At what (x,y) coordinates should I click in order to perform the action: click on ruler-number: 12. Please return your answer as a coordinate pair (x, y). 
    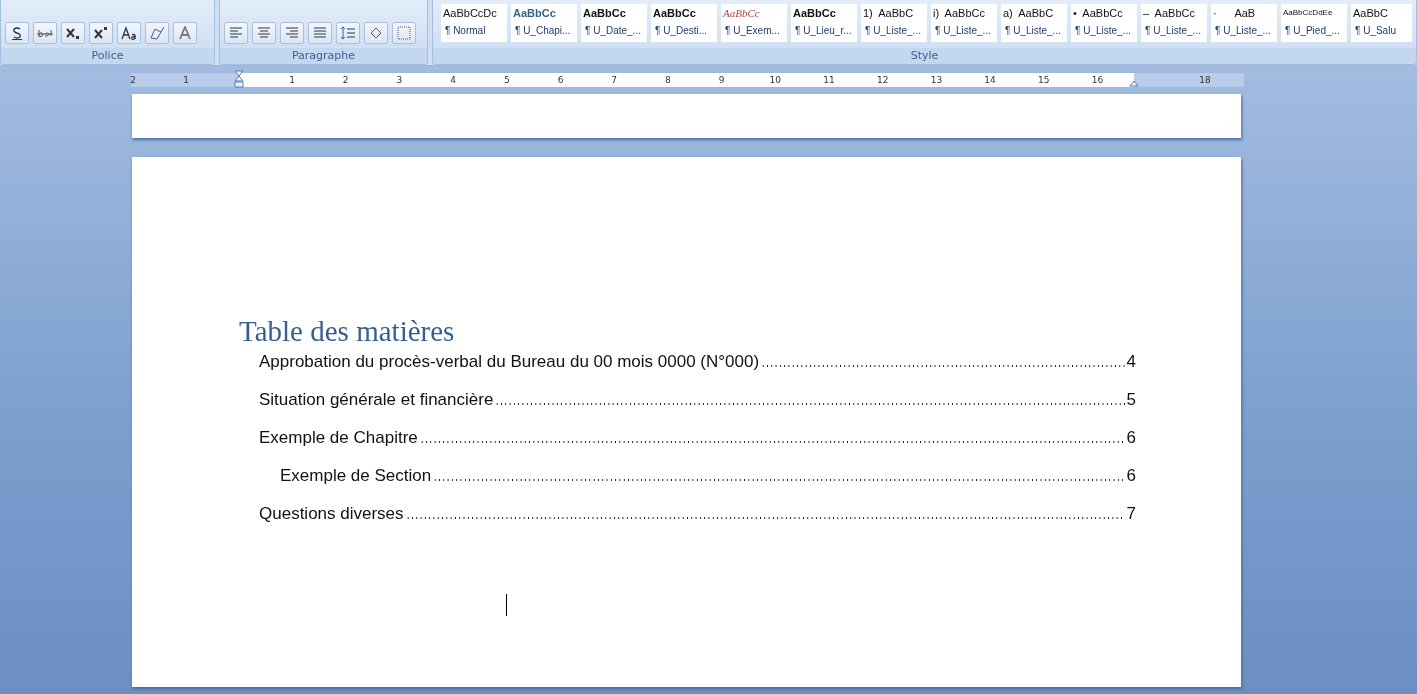
    Looking at the image, I should click on (882, 80).